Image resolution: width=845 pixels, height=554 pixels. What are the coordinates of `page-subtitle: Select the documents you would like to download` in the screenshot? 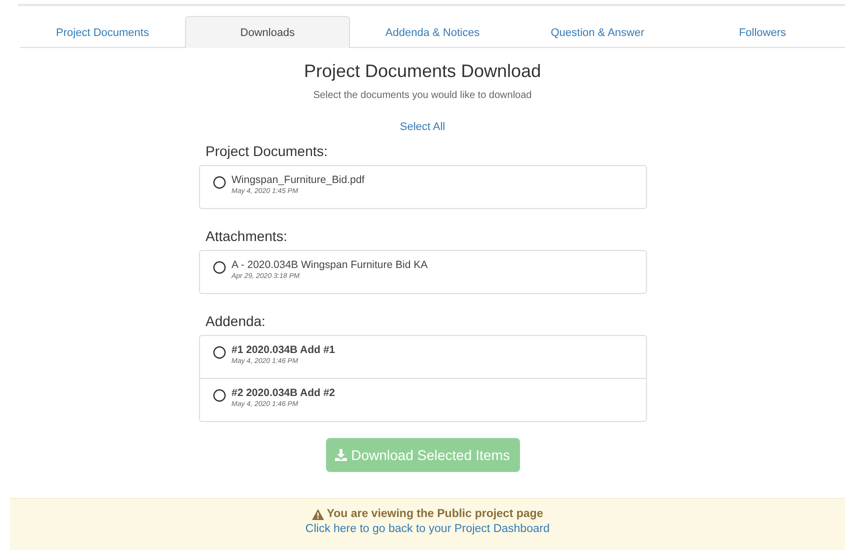 It's located at (422, 95).